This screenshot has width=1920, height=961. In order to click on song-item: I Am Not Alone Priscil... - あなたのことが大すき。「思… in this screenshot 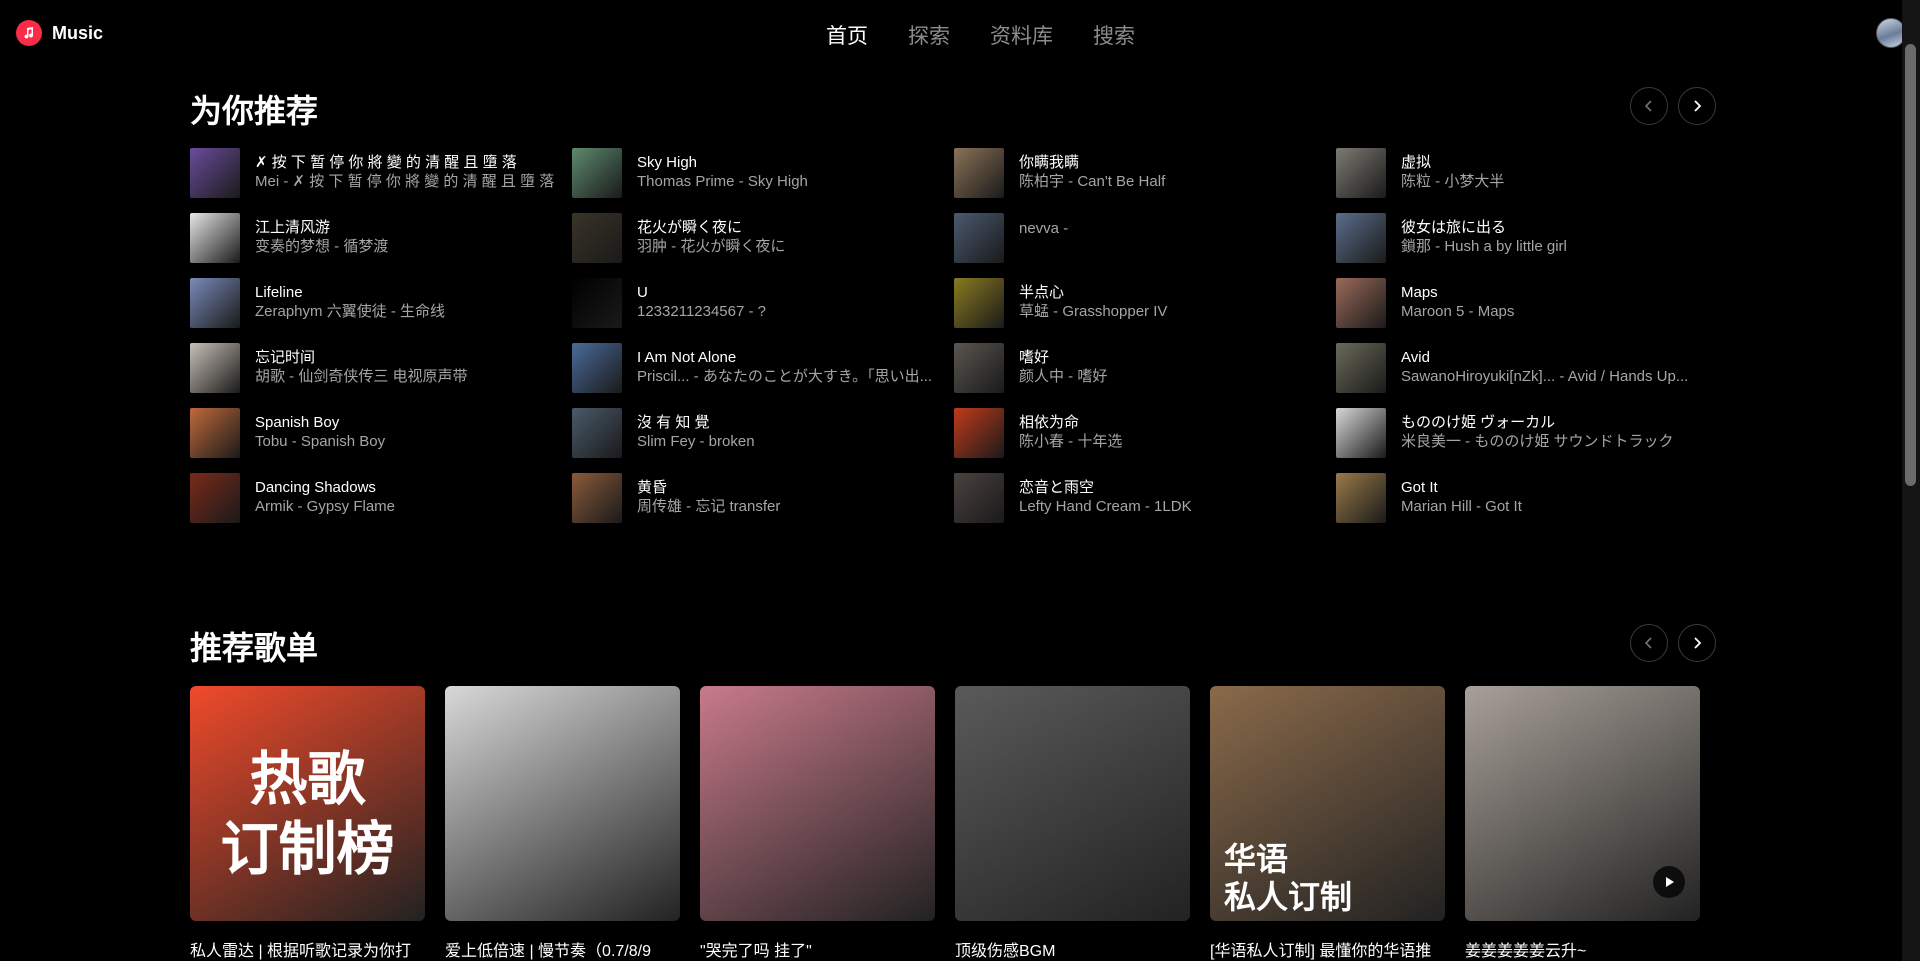, I will do `click(763, 375)`.